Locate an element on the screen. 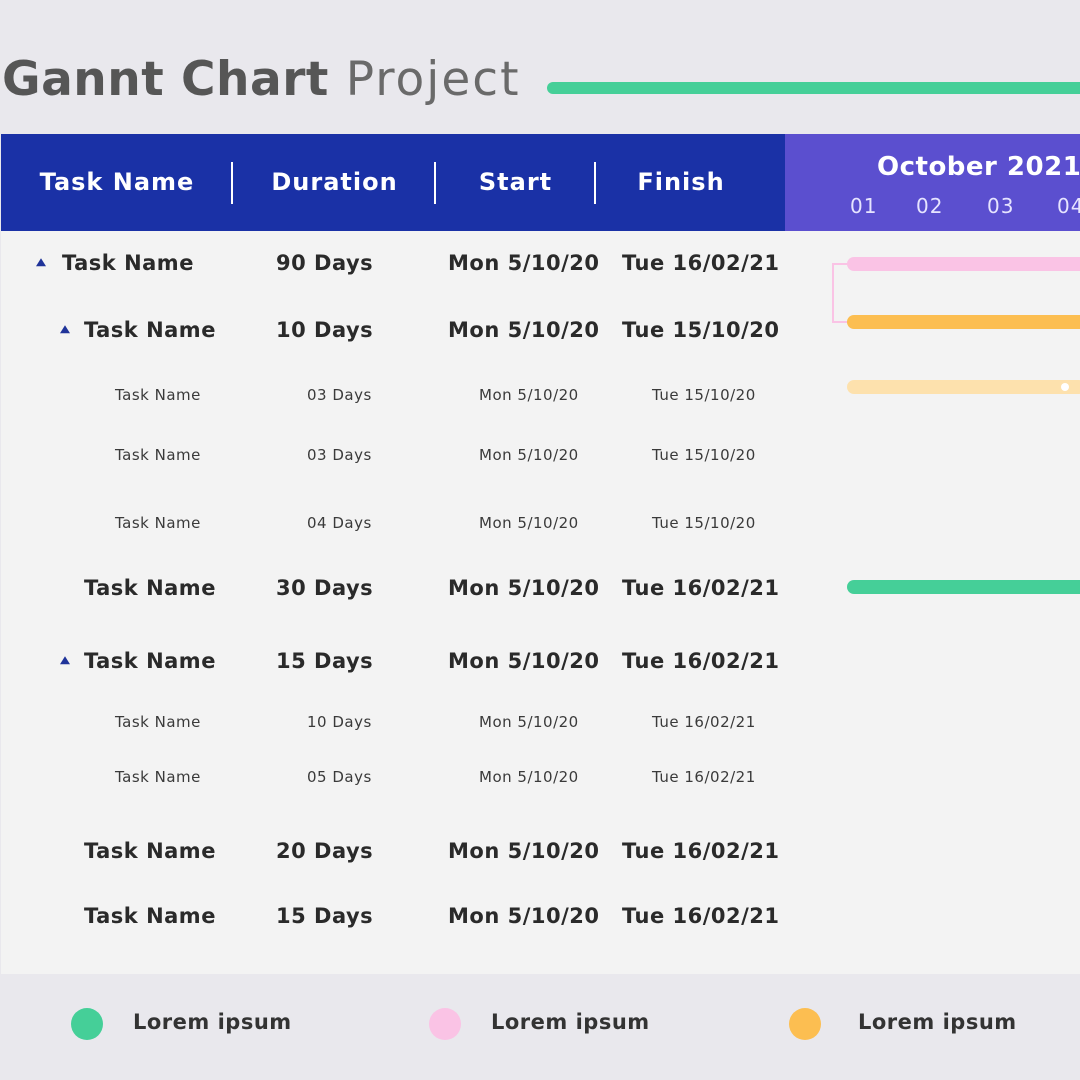  duration-cell: 05 Days is located at coordinates (339, 777).